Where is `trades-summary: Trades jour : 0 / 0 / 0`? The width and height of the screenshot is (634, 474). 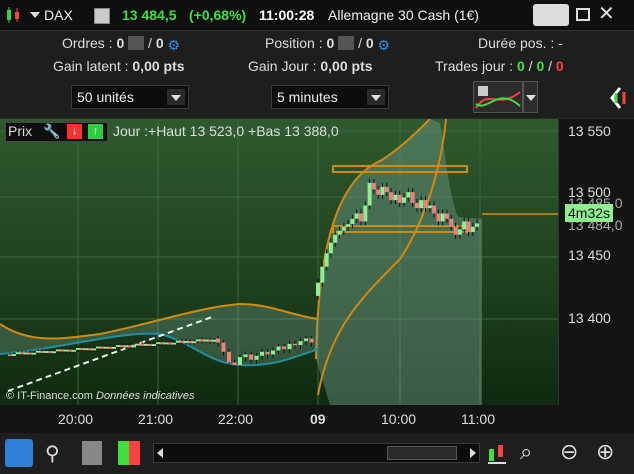 trades-summary: Trades jour : 0 / 0 / 0 is located at coordinates (499, 66).